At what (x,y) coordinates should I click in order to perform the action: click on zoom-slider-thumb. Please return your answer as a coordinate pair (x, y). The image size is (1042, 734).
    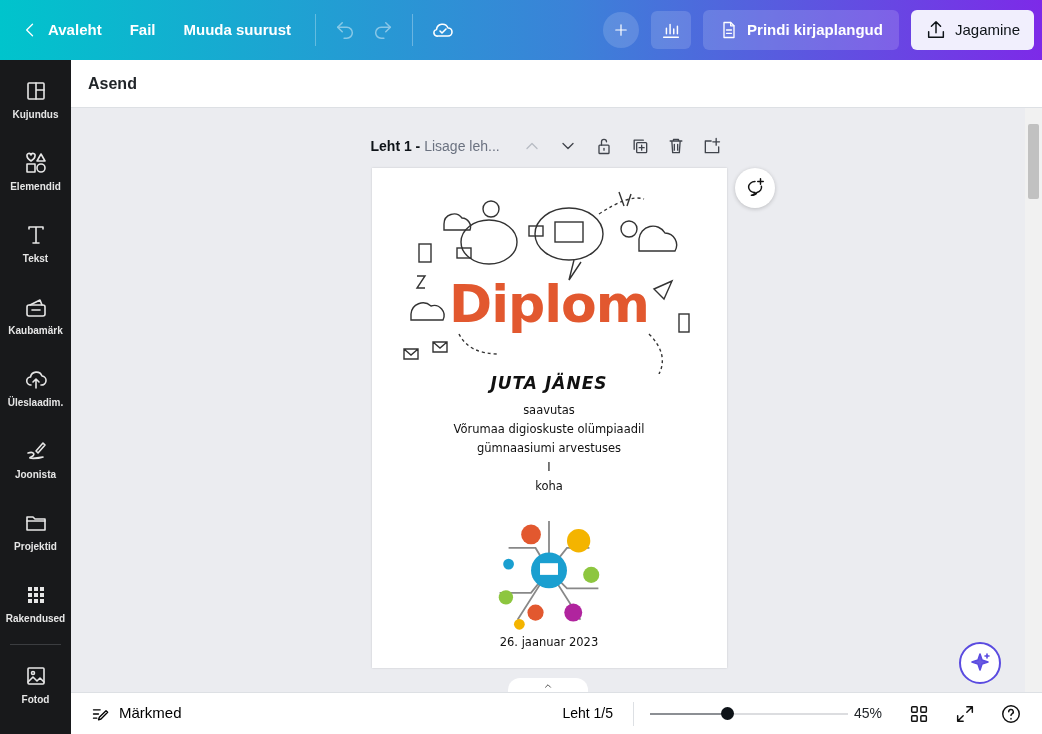
    Looking at the image, I should click on (728, 713).